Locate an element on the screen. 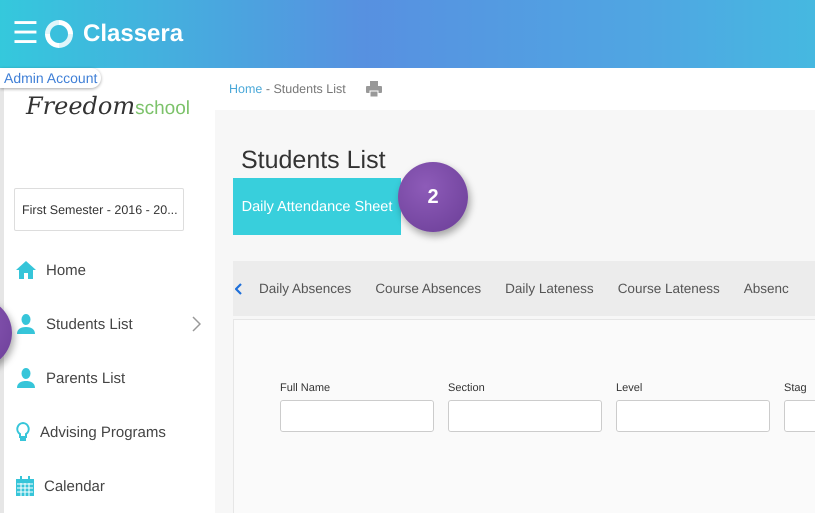 The height and width of the screenshot is (513, 815). field-label: Full Name is located at coordinates (306, 388).